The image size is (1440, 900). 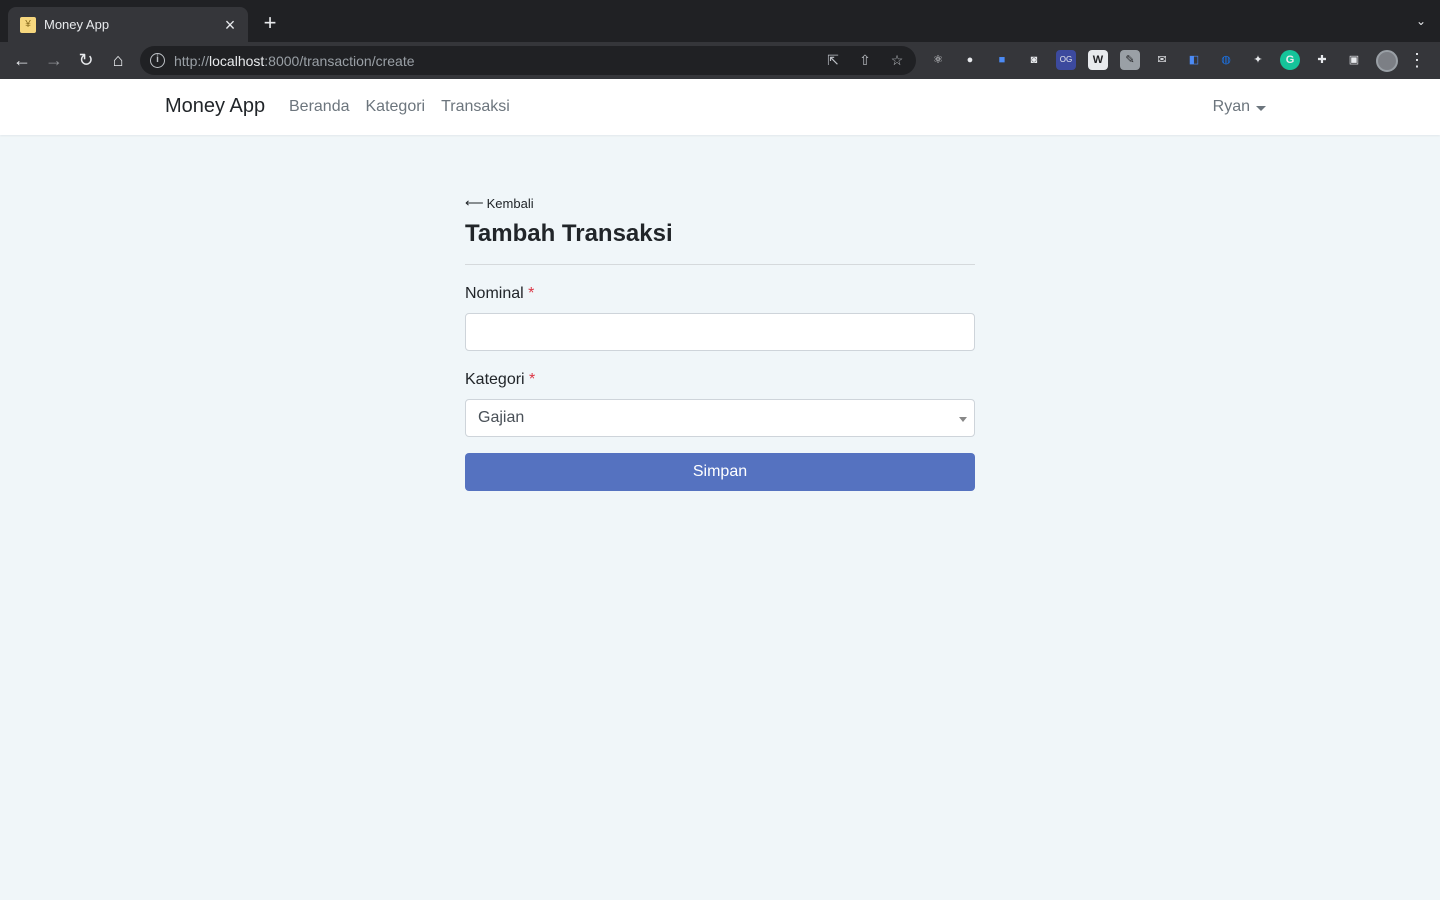 What do you see at coordinates (1258, 60) in the screenshot?
I see `vpn-extension-icon: ✦` at bounding box center [1258, 60].